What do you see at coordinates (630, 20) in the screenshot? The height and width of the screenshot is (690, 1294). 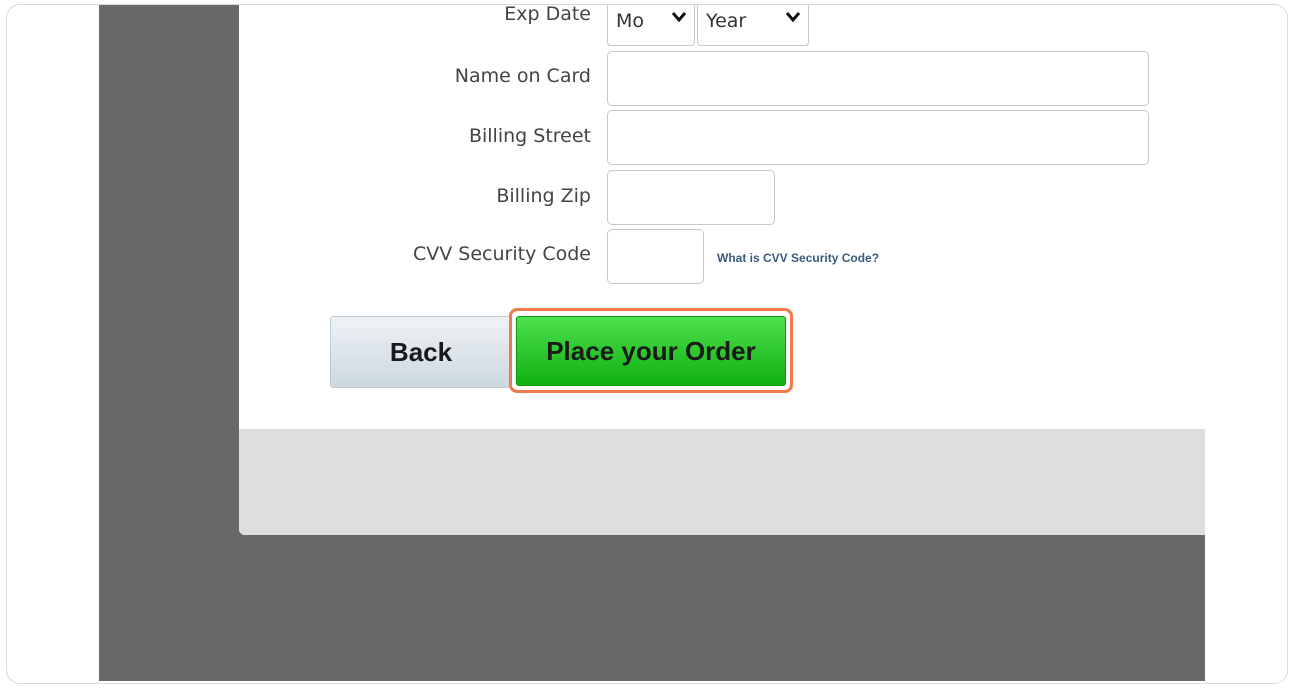 I see `exp-month-value: Mo` at bounding box center [630, 20].